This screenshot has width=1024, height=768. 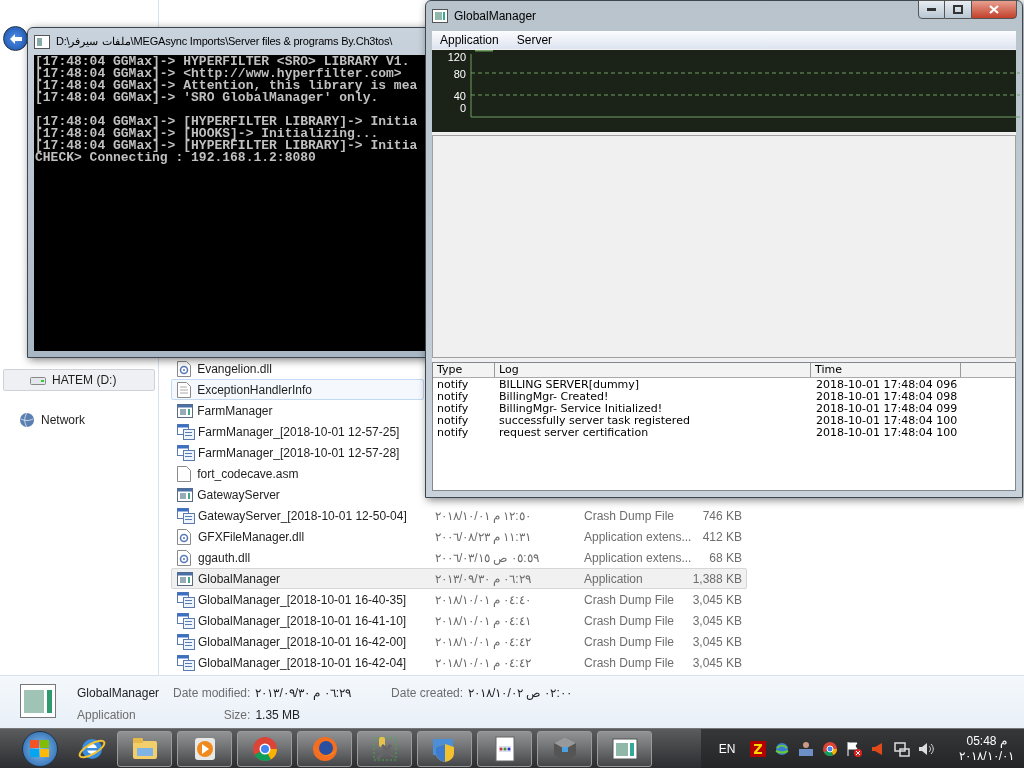 I want to click on nav-item: Network, so click(x=79, y=420).